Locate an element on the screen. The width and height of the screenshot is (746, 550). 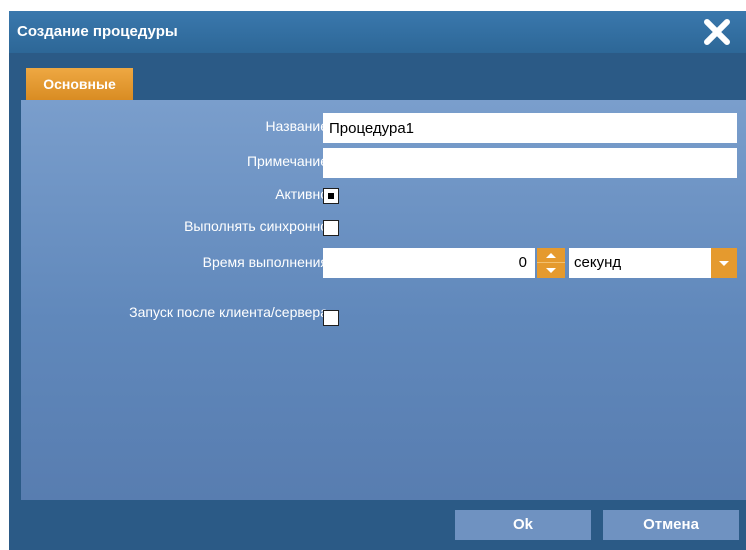
chevron-down-icon is located at coordinates (724, 263).